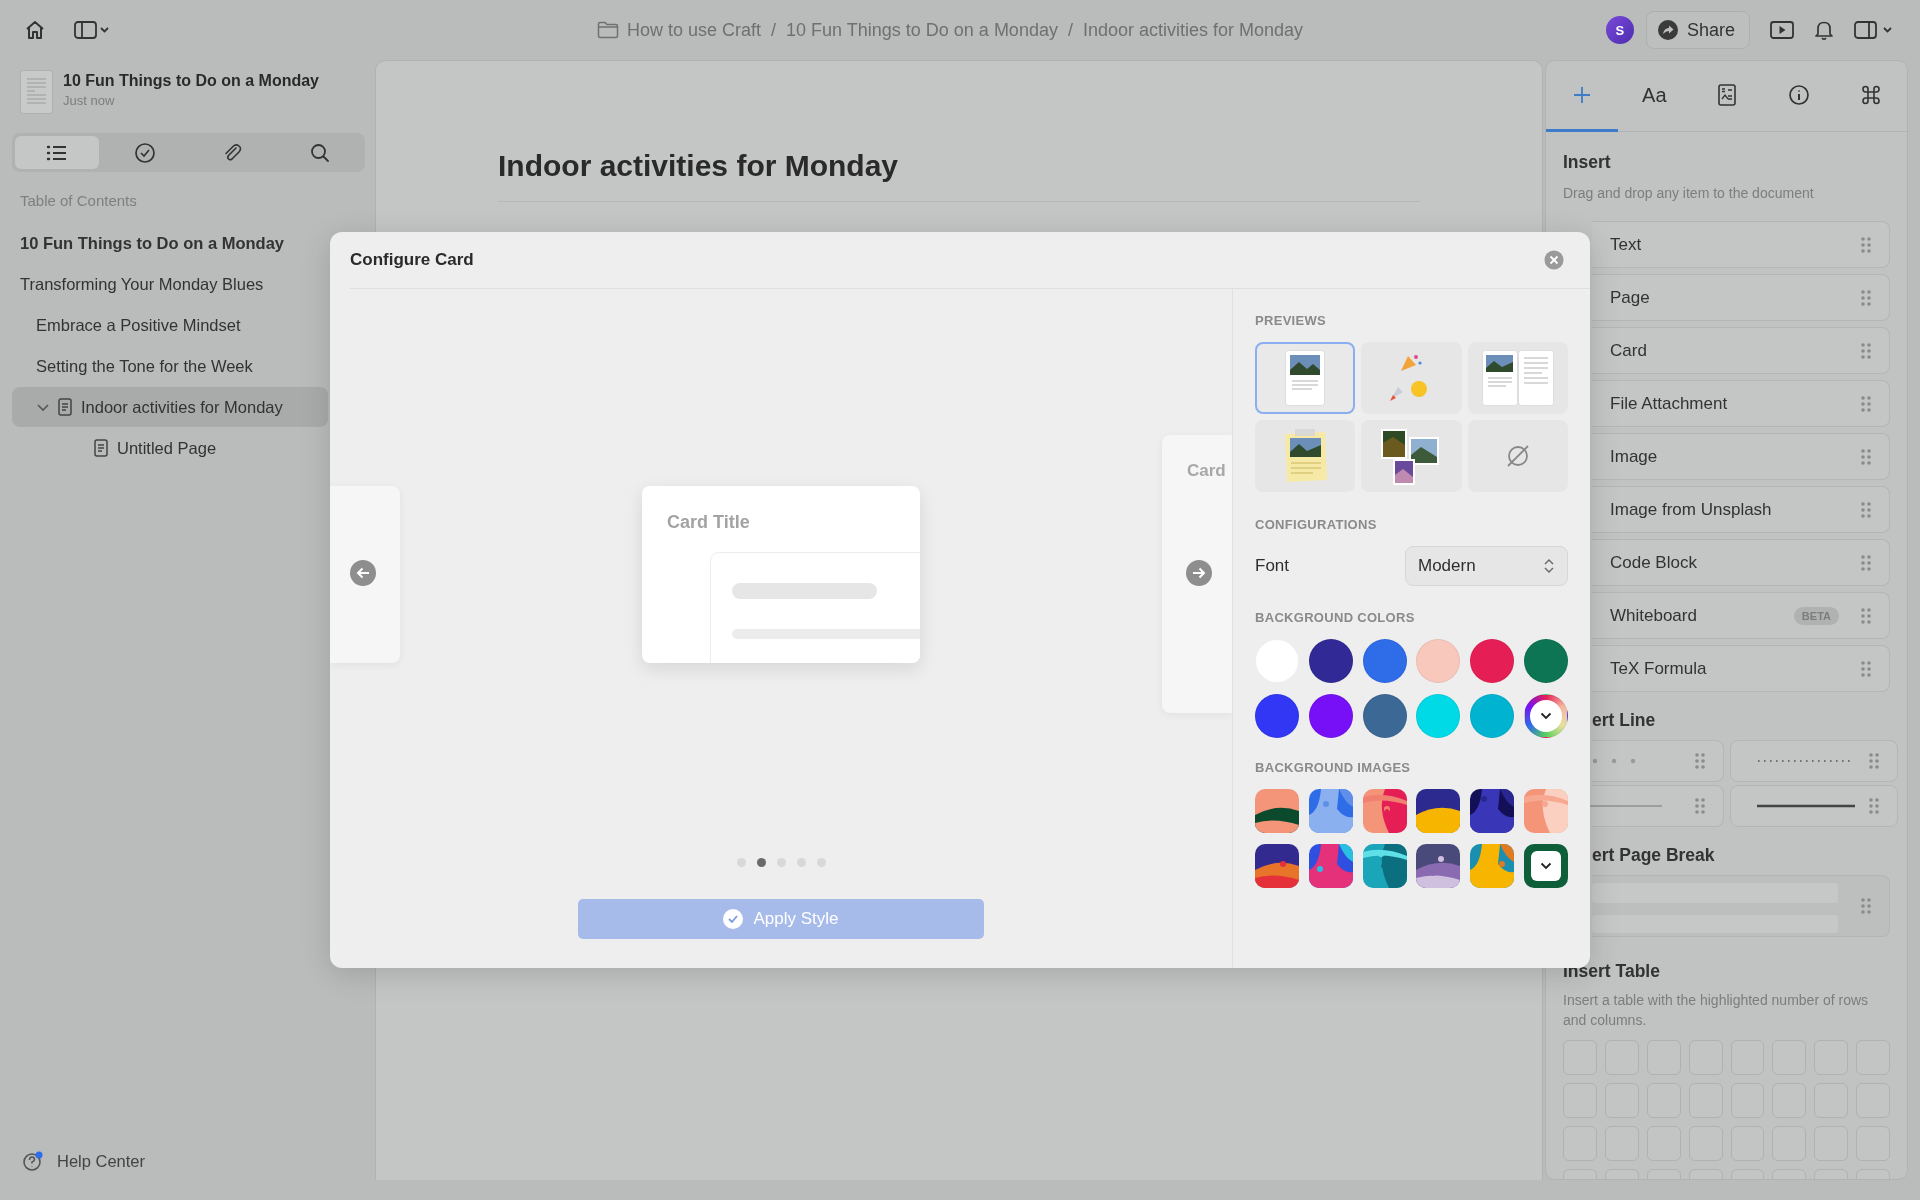 The image size is (1920, 1200). I want to click on item-label: Whiteboard, so click(1653, 615).